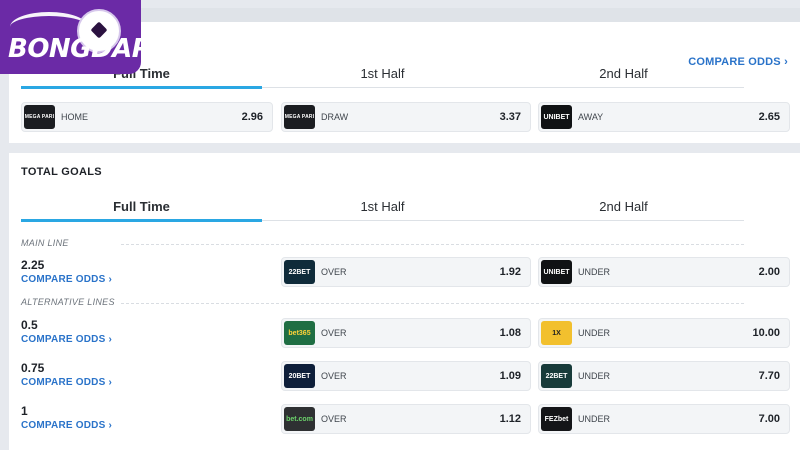 This screenshot has height=450, width=800. Describe the element at coordinates (406, 333) in the screenshot. I see `odds-over: bet365 OVER 1.08` at that location.